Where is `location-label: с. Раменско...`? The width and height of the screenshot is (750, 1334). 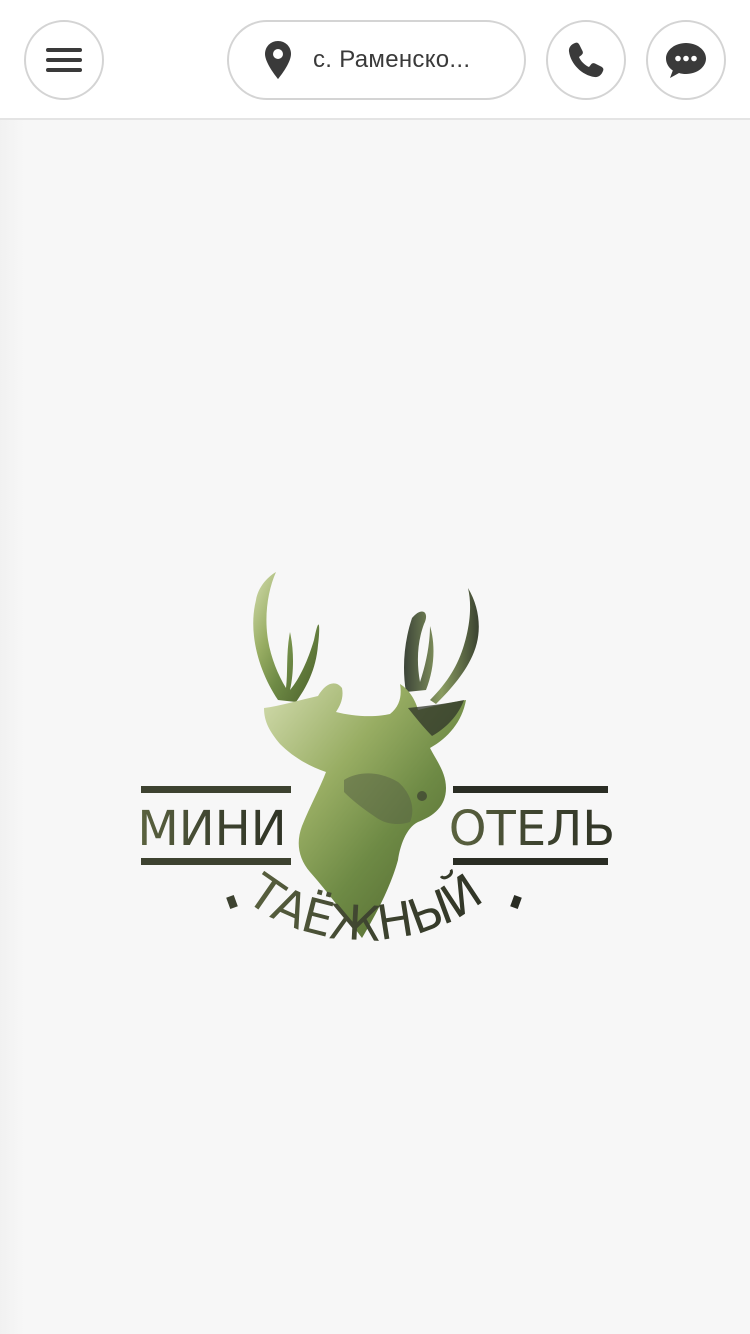
location-label: с. Раменско... is located at coordinates (392, 59).